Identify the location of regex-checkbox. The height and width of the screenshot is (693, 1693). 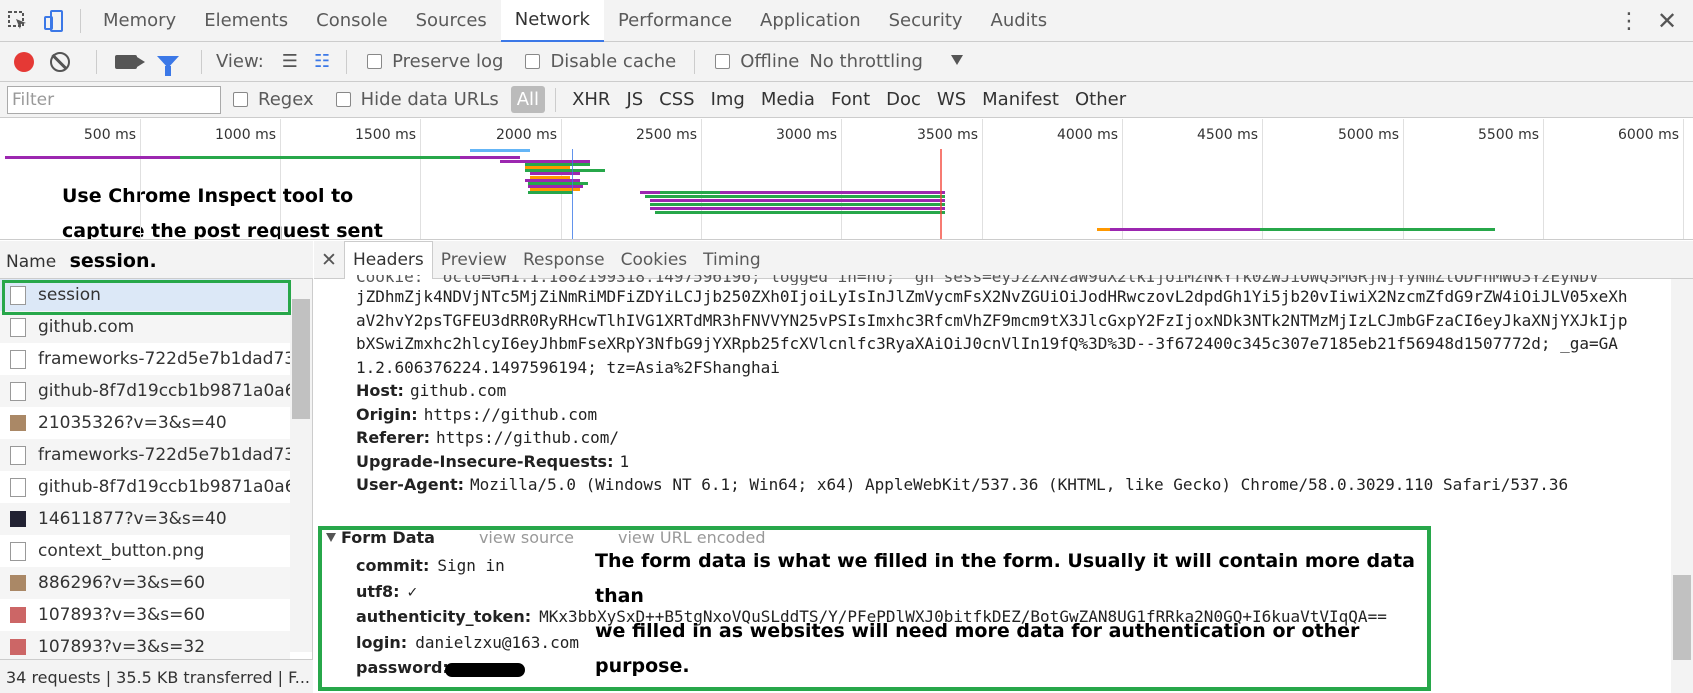
(240, 99).